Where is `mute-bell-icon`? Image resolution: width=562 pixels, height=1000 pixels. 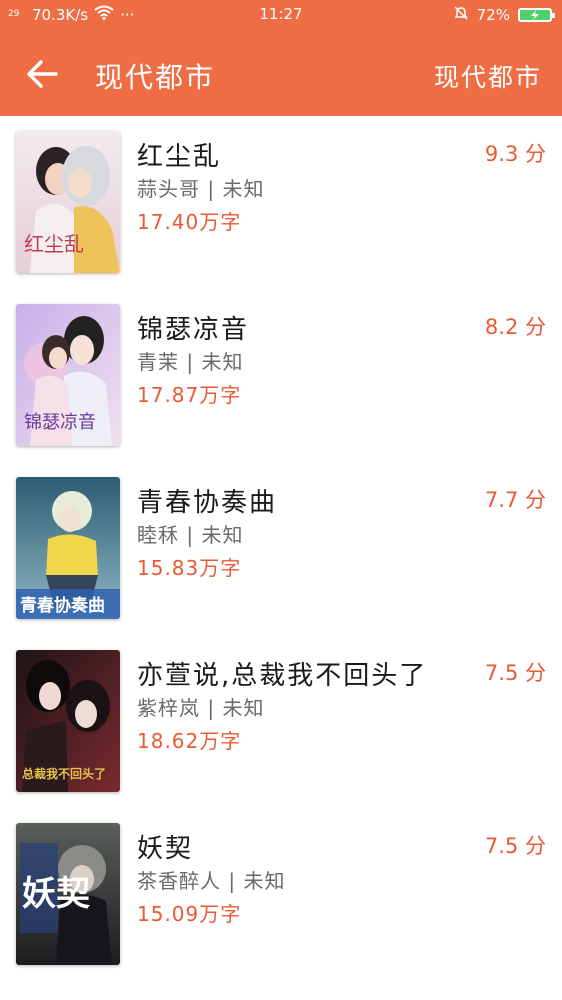
mute-bell-icon is located at coordinates (461, 15).